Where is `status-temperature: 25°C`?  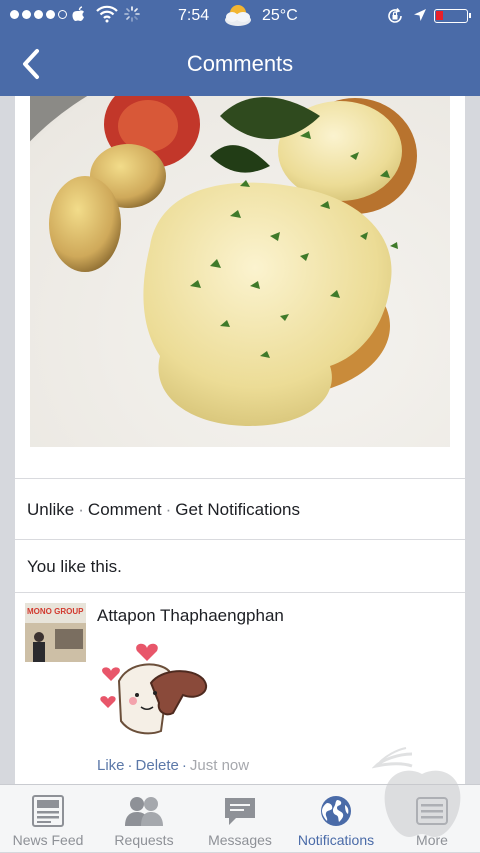 status-temperature: 25°C is located at coordinates (280, 15).